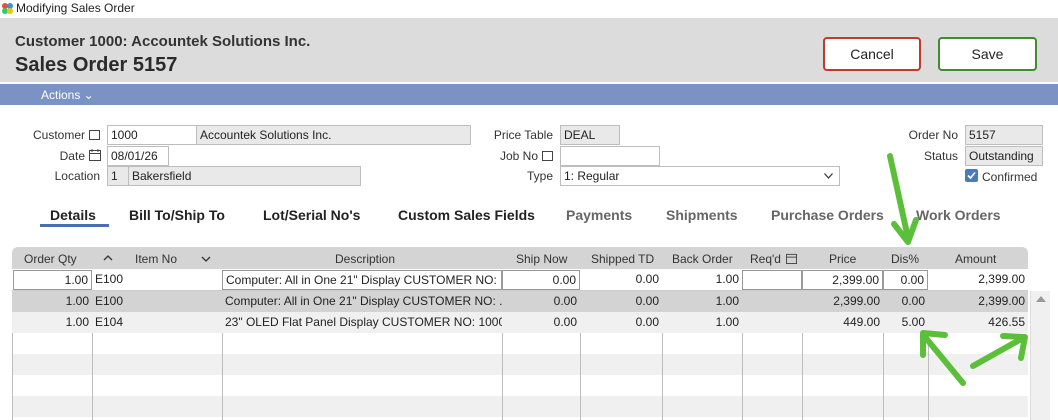  Describe the element at coordinates (971, 175) in the screenshot. I see `checkbox-icon` at that location.